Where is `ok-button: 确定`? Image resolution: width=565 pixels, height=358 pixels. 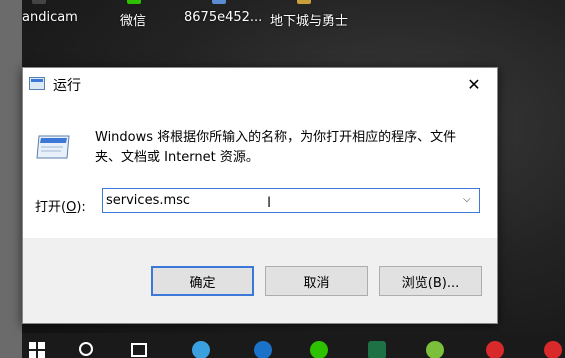
ok-button: 确定 is located at coordinates (202, 281).